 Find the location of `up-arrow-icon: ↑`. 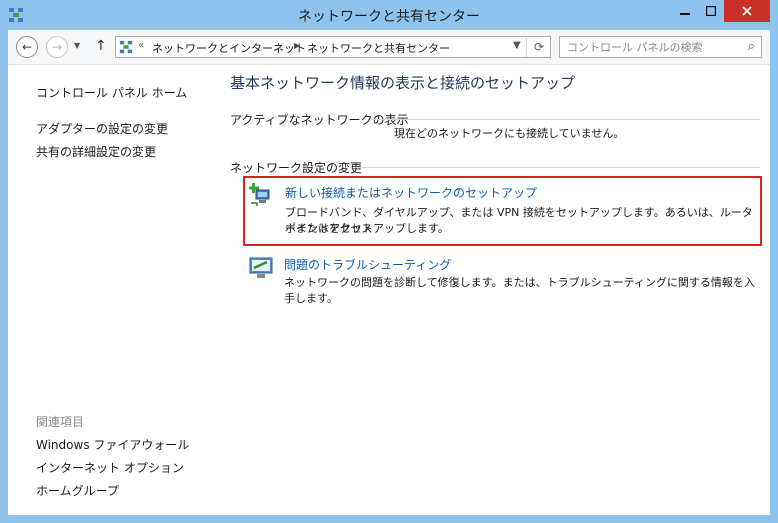

up-arrow-icon: ↑ is located at coordinates (101, 46).